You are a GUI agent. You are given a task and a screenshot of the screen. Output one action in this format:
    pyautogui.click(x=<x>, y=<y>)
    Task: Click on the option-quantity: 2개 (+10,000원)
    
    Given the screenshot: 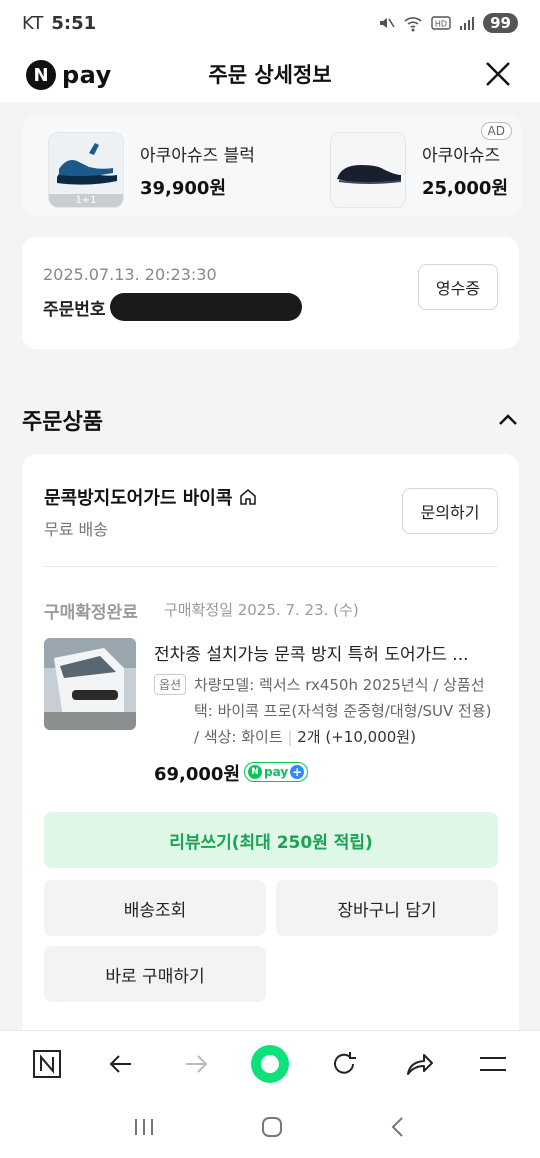 What is the action you would take?
    pyautogui.click(x=356, y=737)
    